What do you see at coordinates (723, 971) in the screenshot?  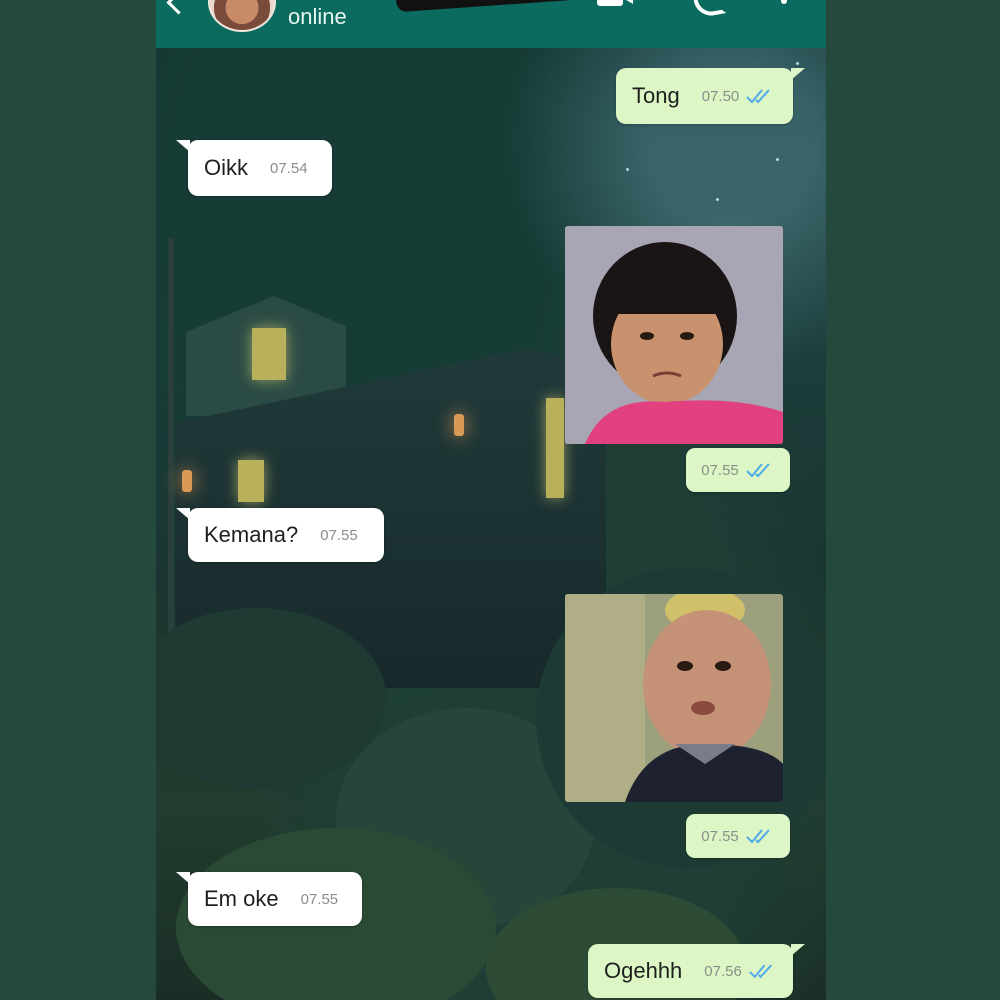 I see `message-time: 07.56` at bounding box center [723, 971].